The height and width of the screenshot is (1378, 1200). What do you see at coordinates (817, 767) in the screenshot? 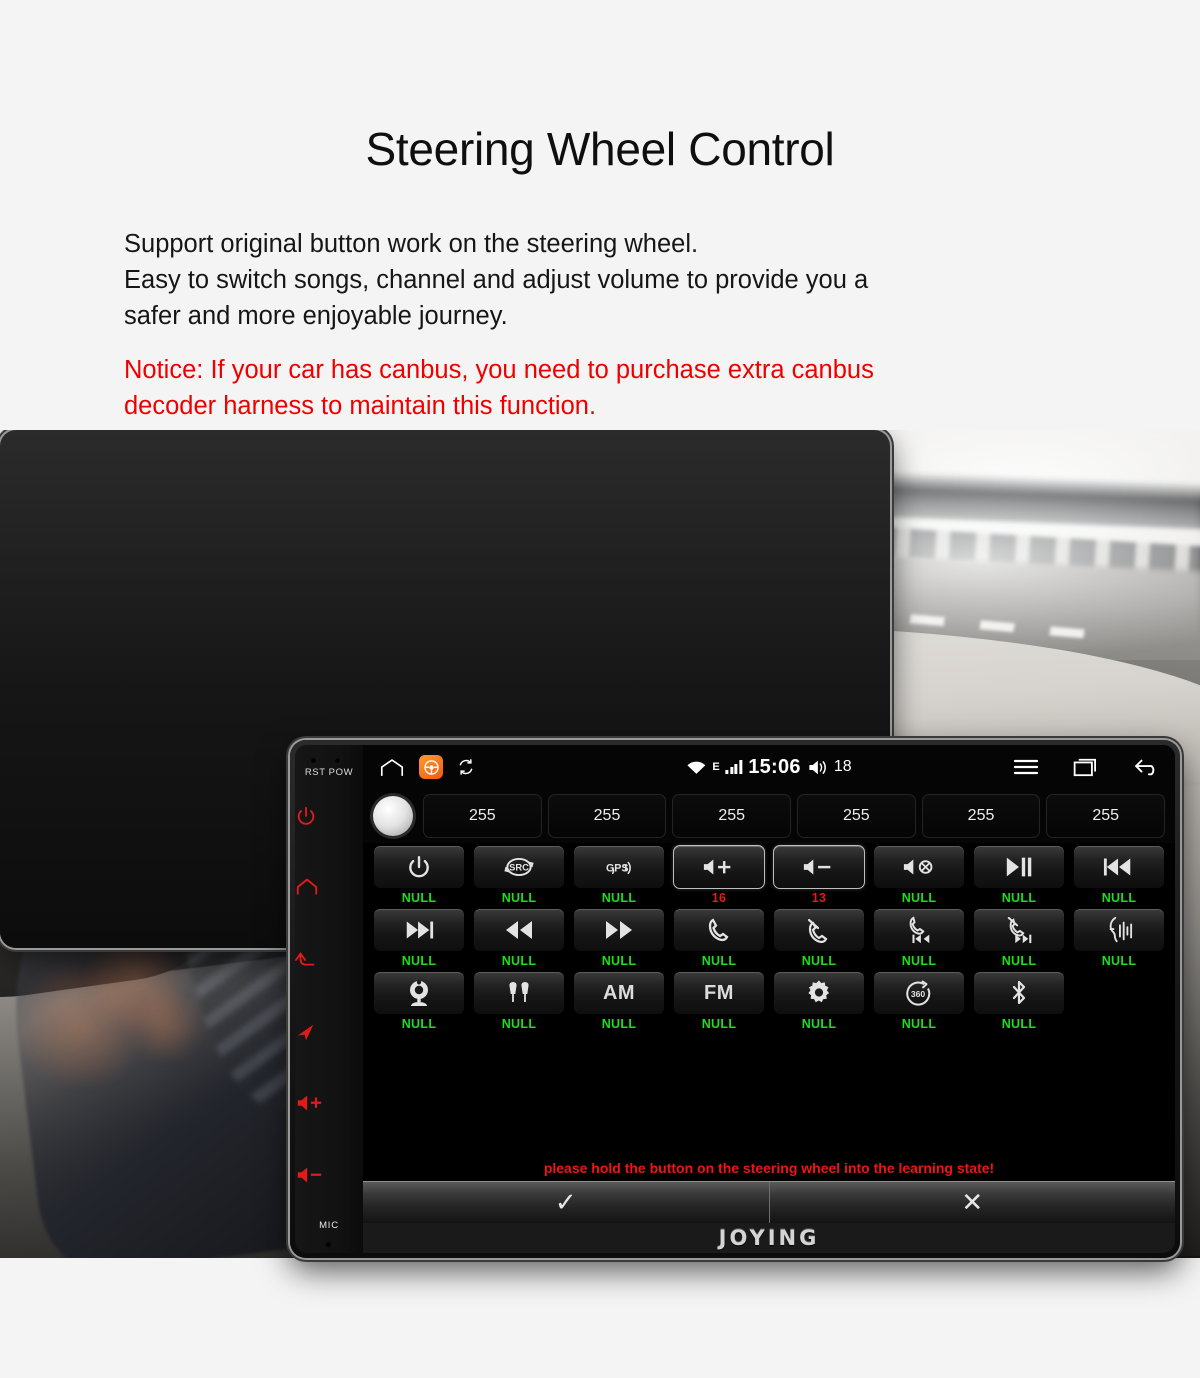
I see `volume-icon` at bounding box center [817, 767].